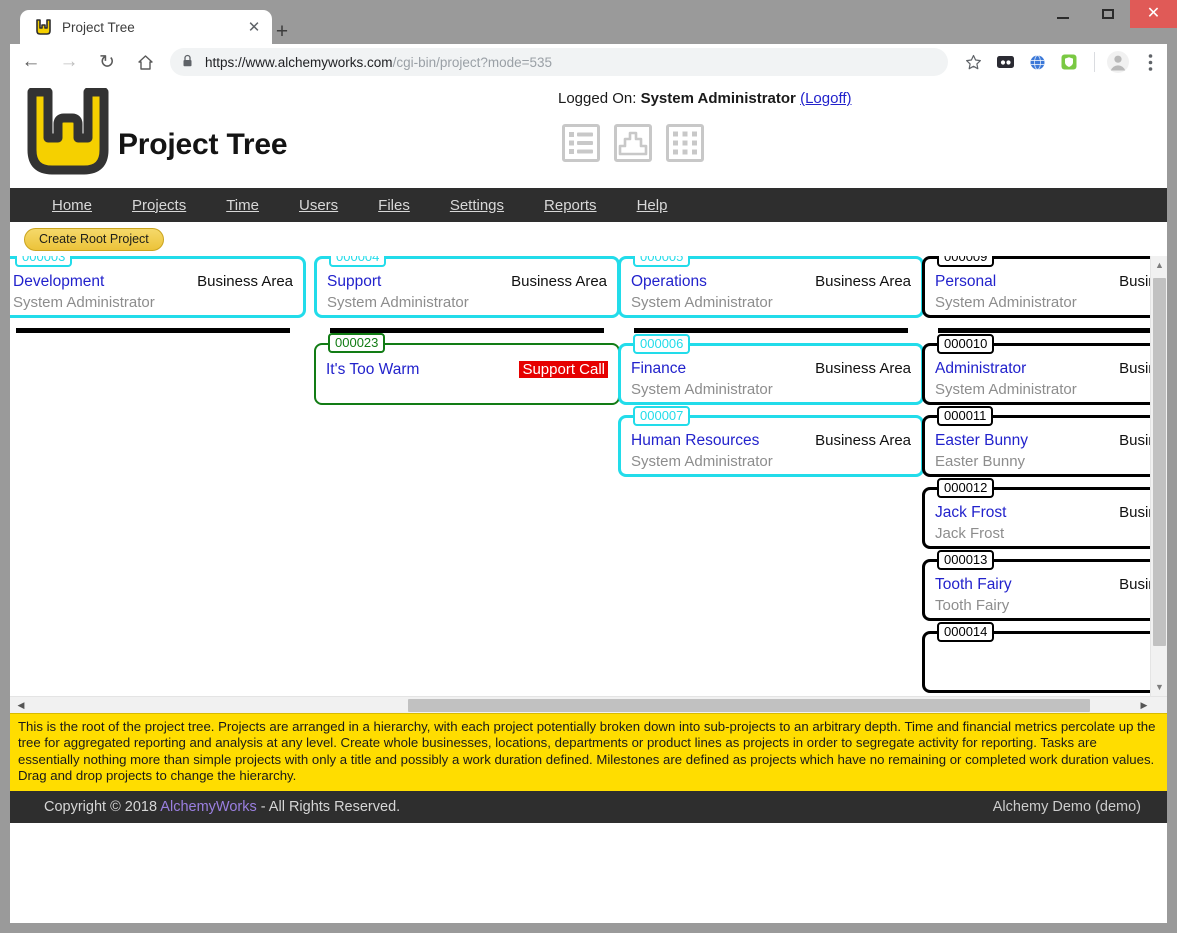  What do you see at coordinates (662, 416) in the screenshot?
I see `project-id-legend: 000007` at bounding box center [662, 416].